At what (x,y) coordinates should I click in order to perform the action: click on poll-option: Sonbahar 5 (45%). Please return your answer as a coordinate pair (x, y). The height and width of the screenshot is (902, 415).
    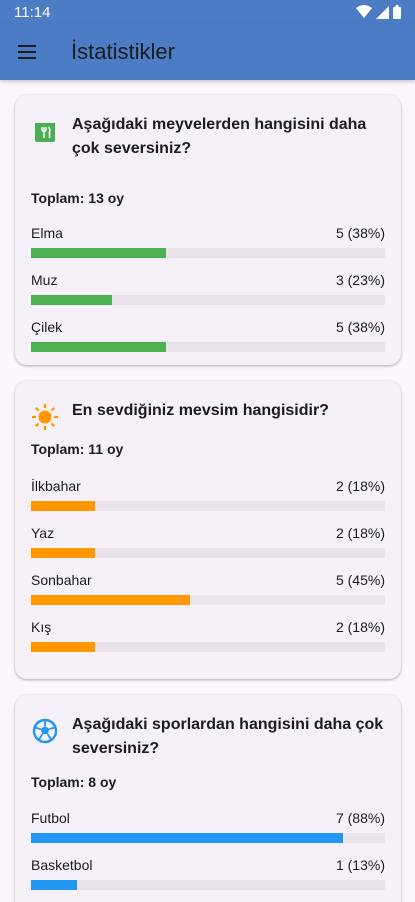
    Looking at the image, I should click on (208, 591).